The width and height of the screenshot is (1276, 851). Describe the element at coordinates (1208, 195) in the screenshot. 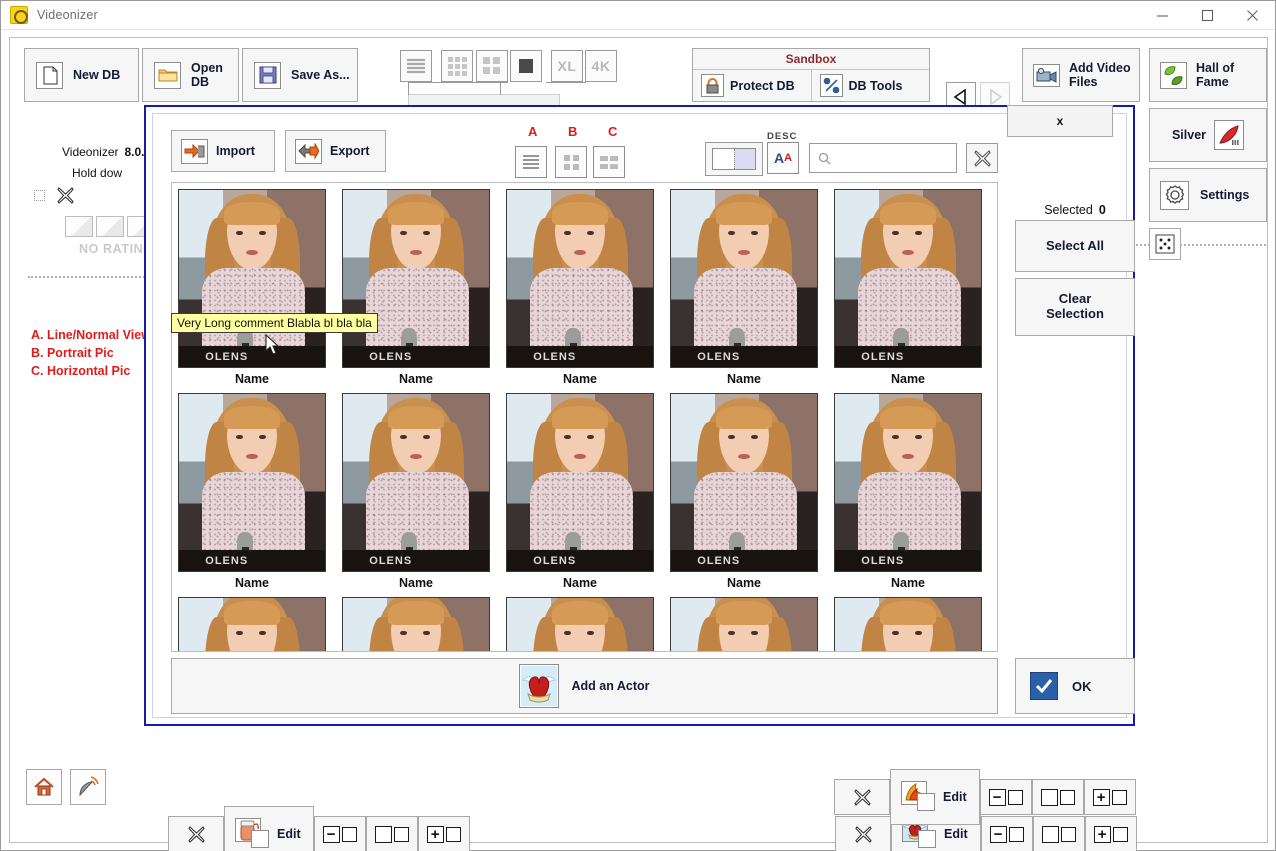

I see `settings-button: Settings` at that location.